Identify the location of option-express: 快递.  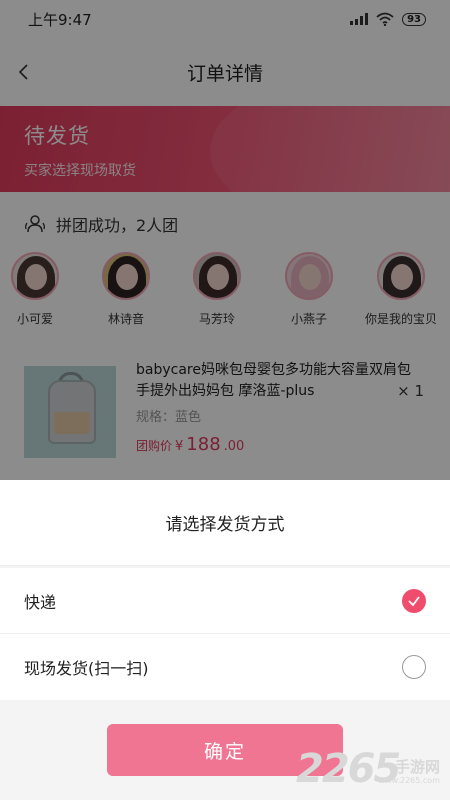
(225, 601).